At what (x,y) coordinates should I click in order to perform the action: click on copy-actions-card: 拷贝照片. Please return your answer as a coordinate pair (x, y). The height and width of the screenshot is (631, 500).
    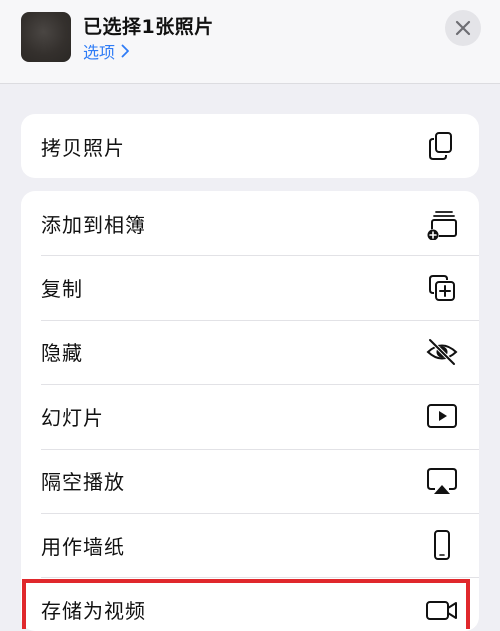
    Looking at the image, I should click on (250, 146).